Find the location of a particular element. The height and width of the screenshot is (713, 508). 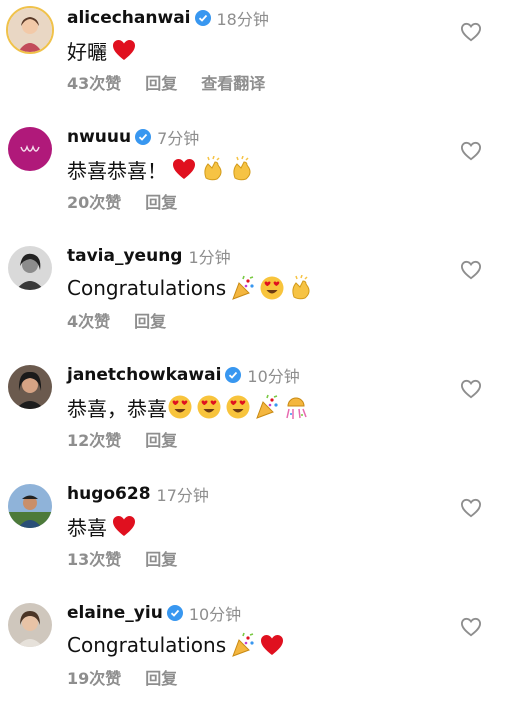

comment-text: 恭喜 is located at coordinates (103, 526).